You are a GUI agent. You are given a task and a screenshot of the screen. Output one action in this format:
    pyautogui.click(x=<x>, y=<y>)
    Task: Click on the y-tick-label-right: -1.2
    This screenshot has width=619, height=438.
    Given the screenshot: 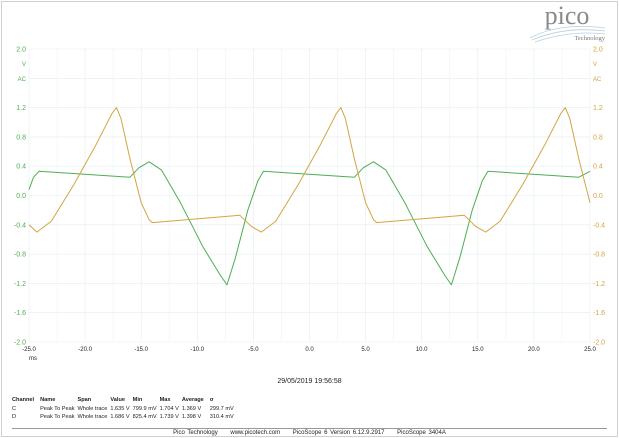 What is the action you would take?
    pyautogui.click(x=599, y=284)
    